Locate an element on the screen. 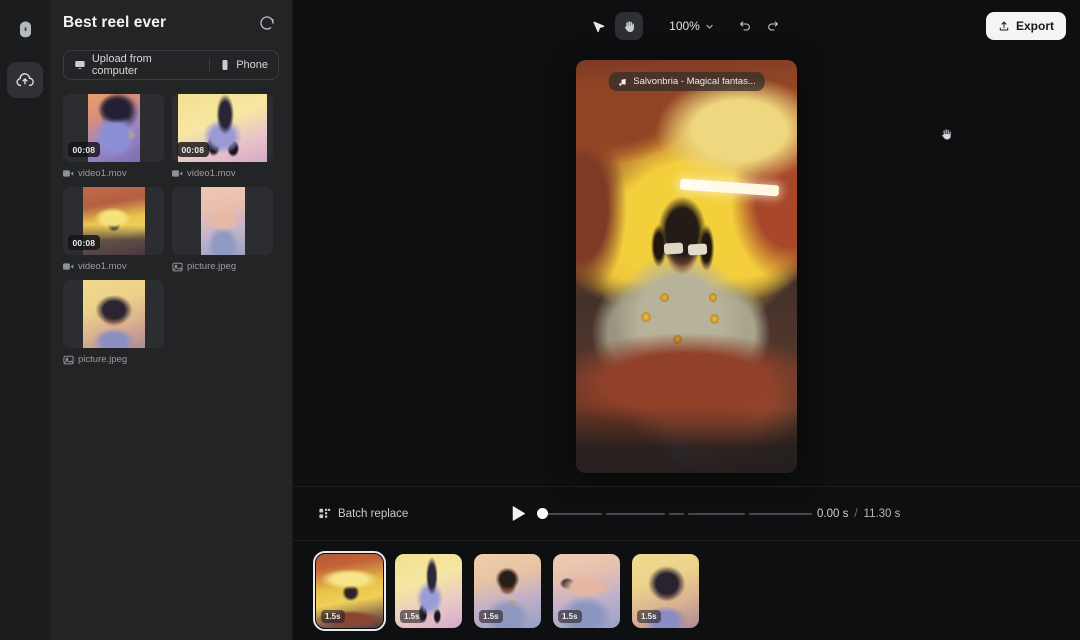 Image resolution: width=1080 pixels, height=640 pixels. upload-source-group: Upload from computer Phone is located at coordinates (171, 65).